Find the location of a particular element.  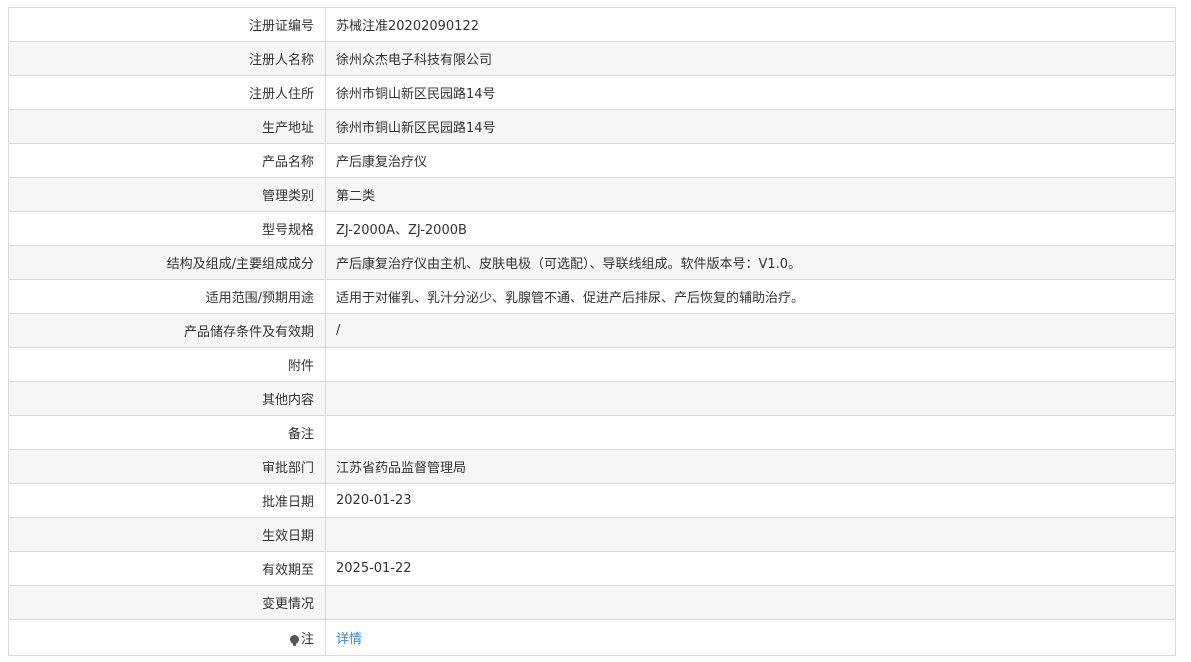

row-label: 附件 is located at coordinates (167, 364).